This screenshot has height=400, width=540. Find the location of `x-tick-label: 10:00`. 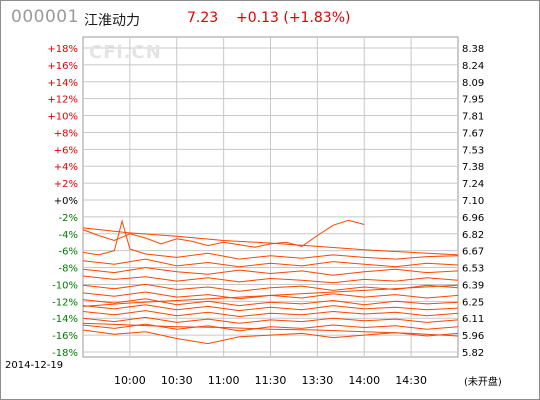

x-tick-label: 10:00 is located at coordinates (130, 380).